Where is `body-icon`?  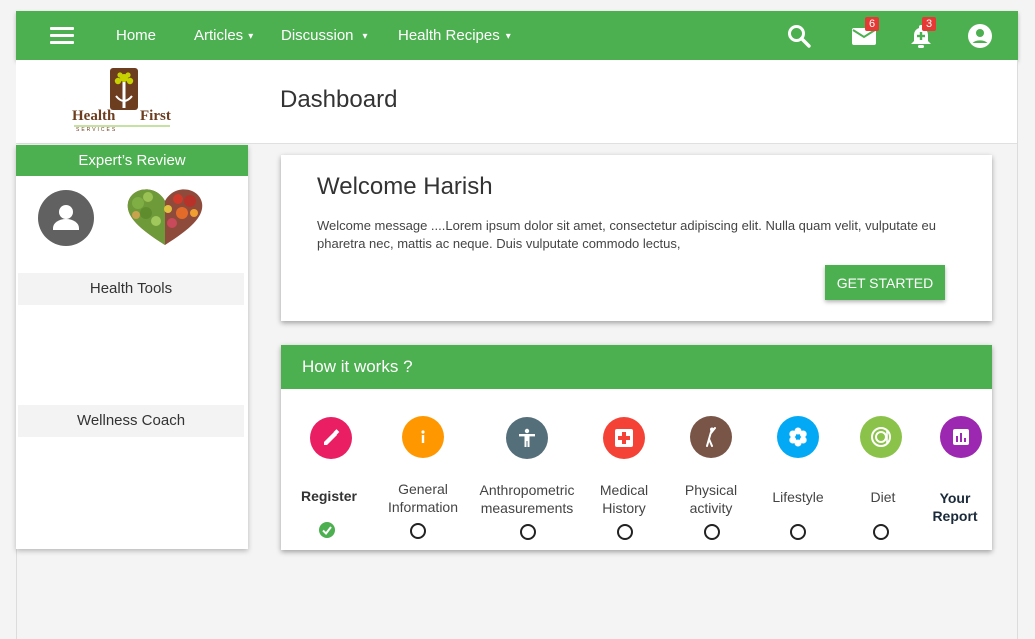
body-icon is located at coordinates (527, 437).